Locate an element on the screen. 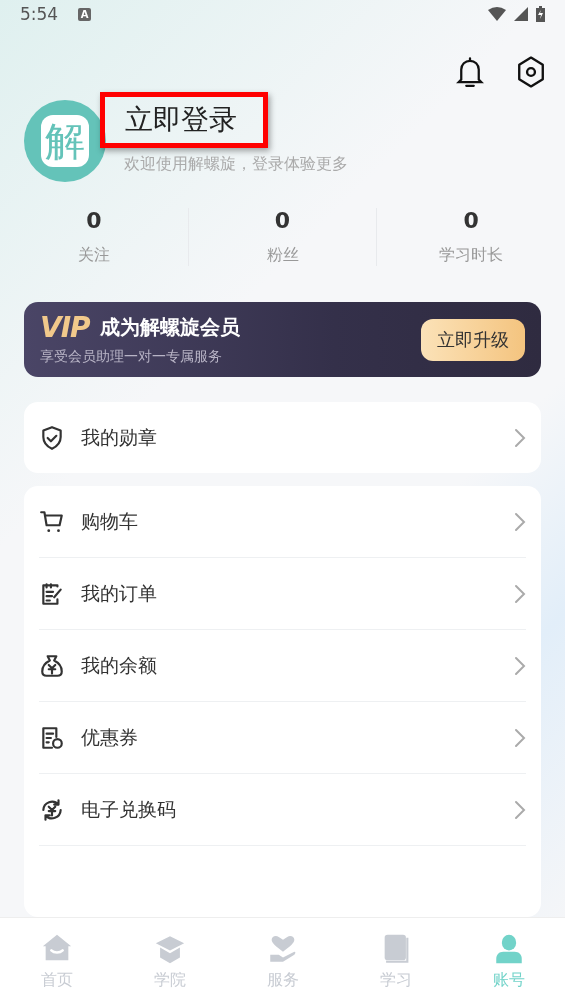 This screenshot has height=1004, width=565. logo-character: 解 is located at coordinates (65, 140).